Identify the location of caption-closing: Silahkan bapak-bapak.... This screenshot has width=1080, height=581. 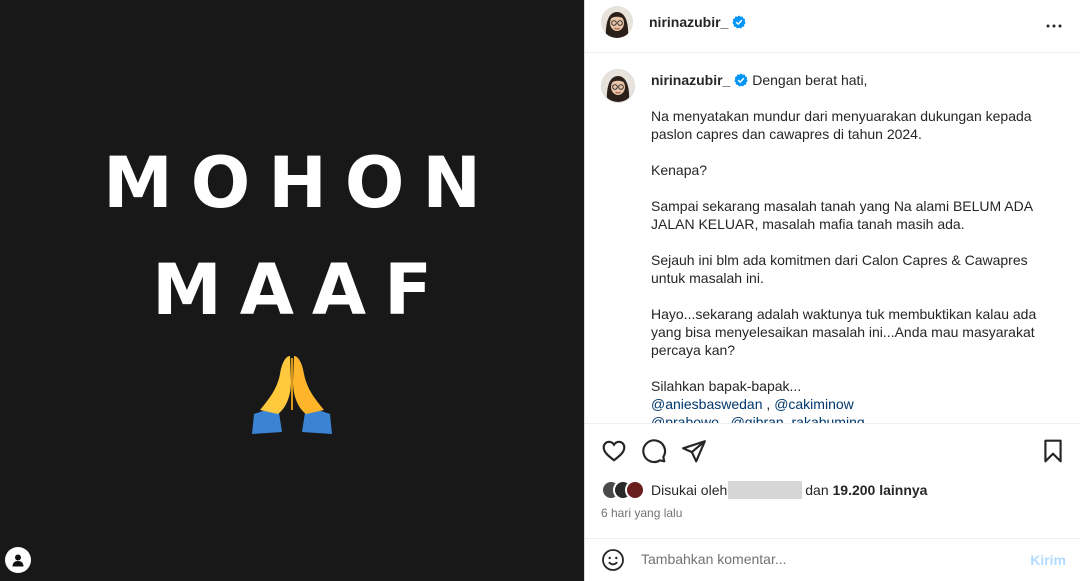
(726, 386).